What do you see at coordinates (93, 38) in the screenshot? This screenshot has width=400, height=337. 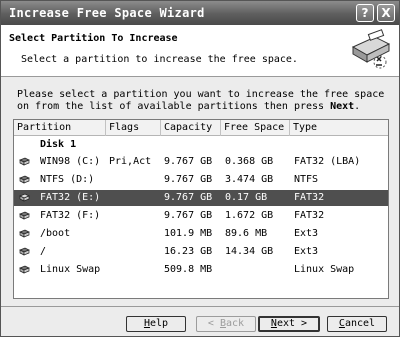 I see `step-title: Select Partition To Increase` at bounding box center [93, 38].